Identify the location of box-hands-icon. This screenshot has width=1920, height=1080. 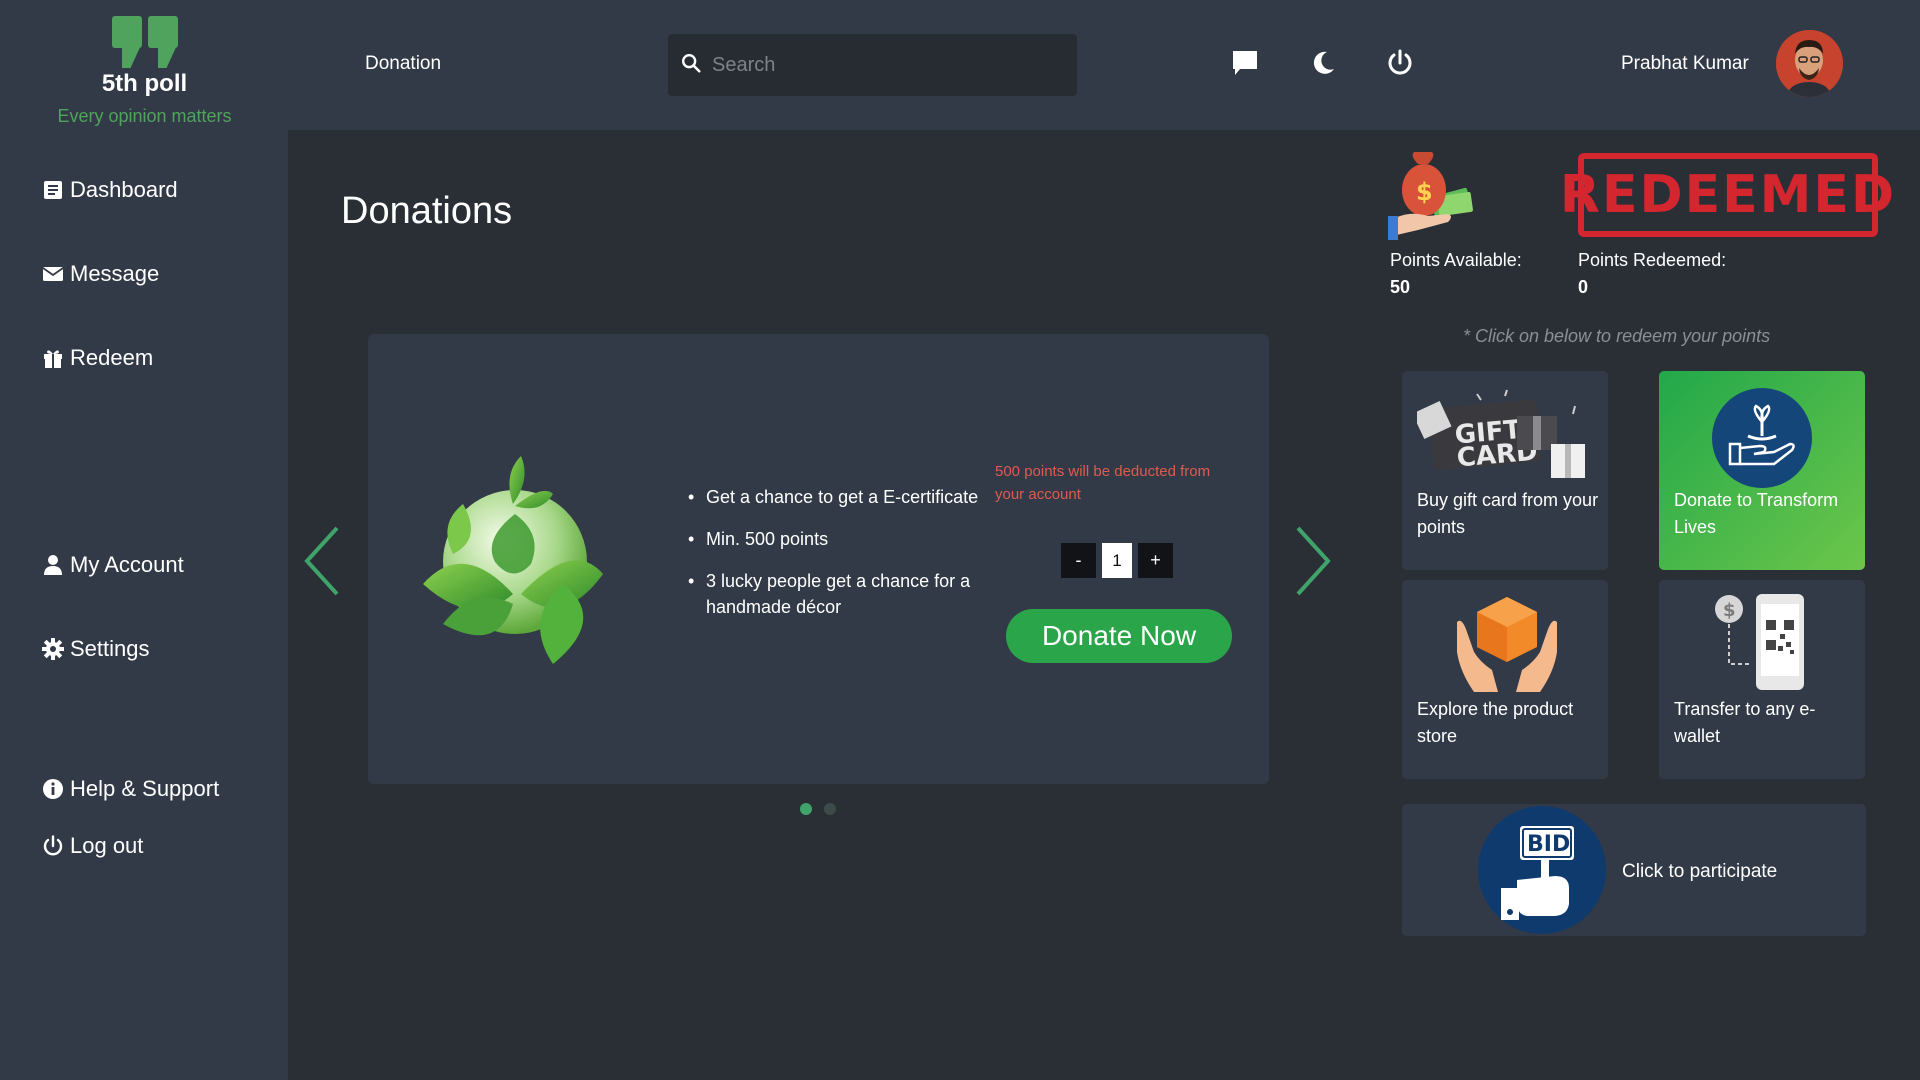
(1507, 644).